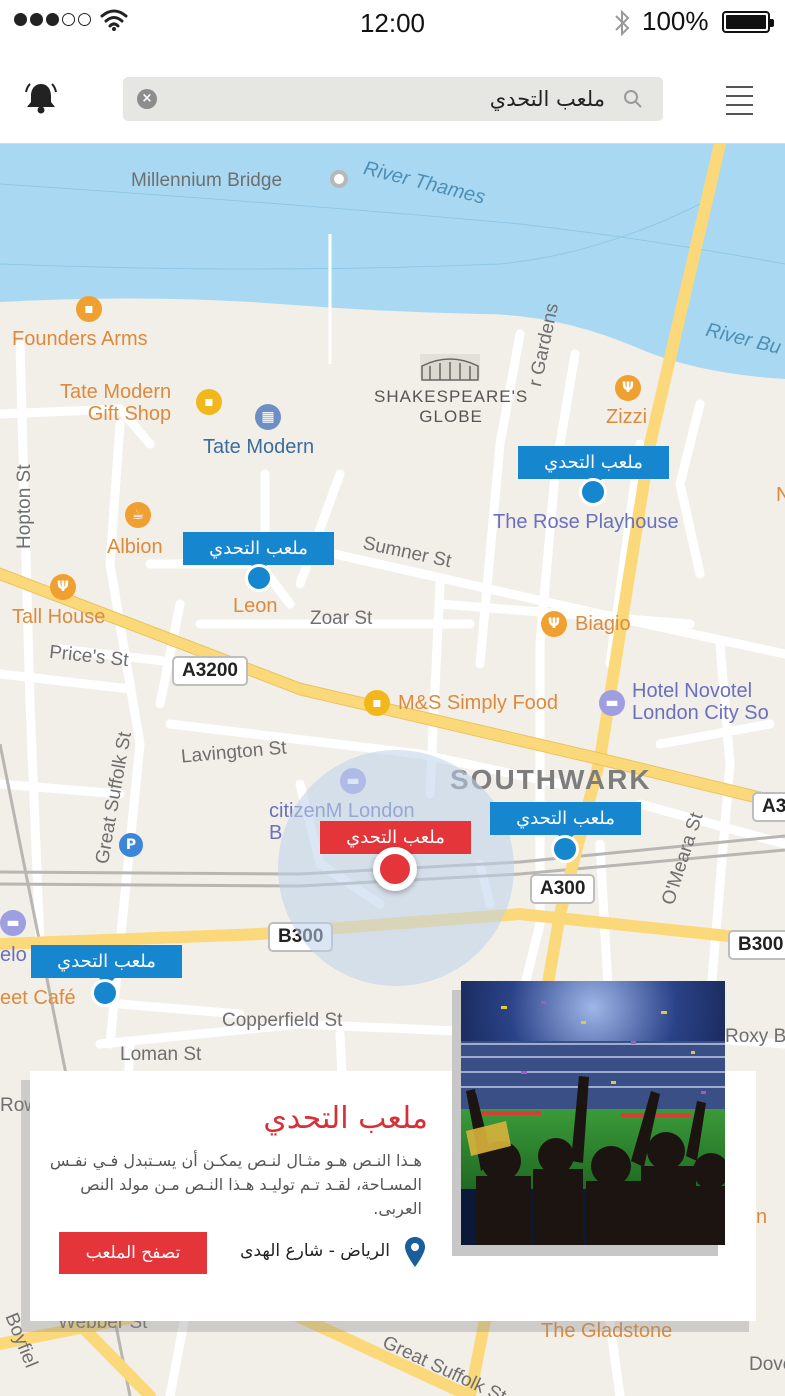 Image resolution: width=785 pixels, height=1396 pixels. Describe the element at coordinates (13, 955) in the screenshot. I see `elo-label: elo` at that location.